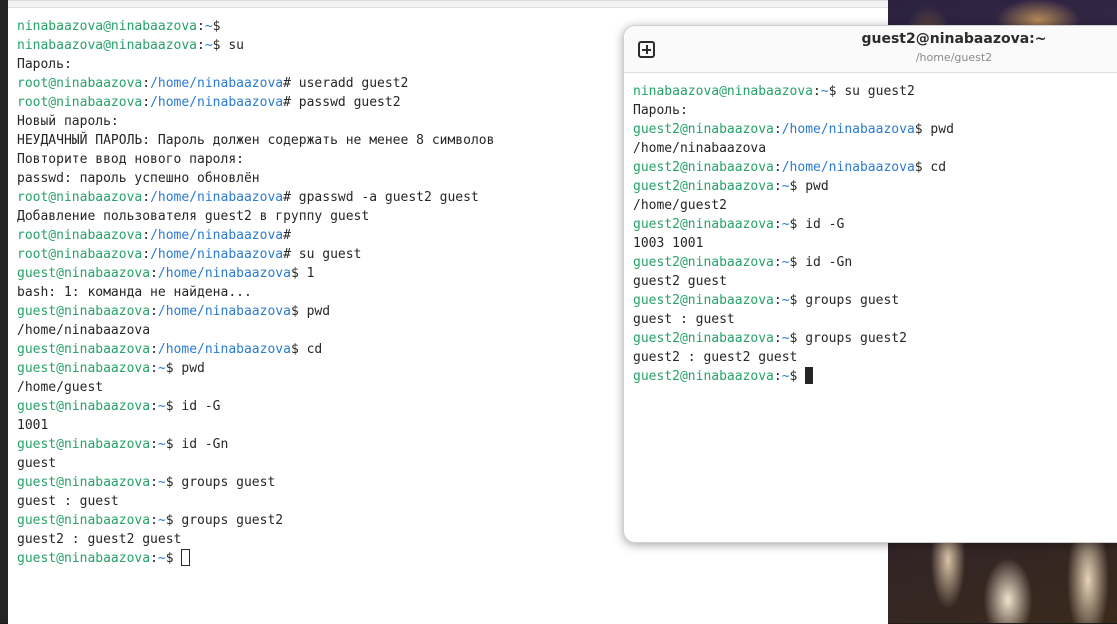  I want to click on terminal-line: ninabaazova@ninabaazova:~$, so click(255, 26).